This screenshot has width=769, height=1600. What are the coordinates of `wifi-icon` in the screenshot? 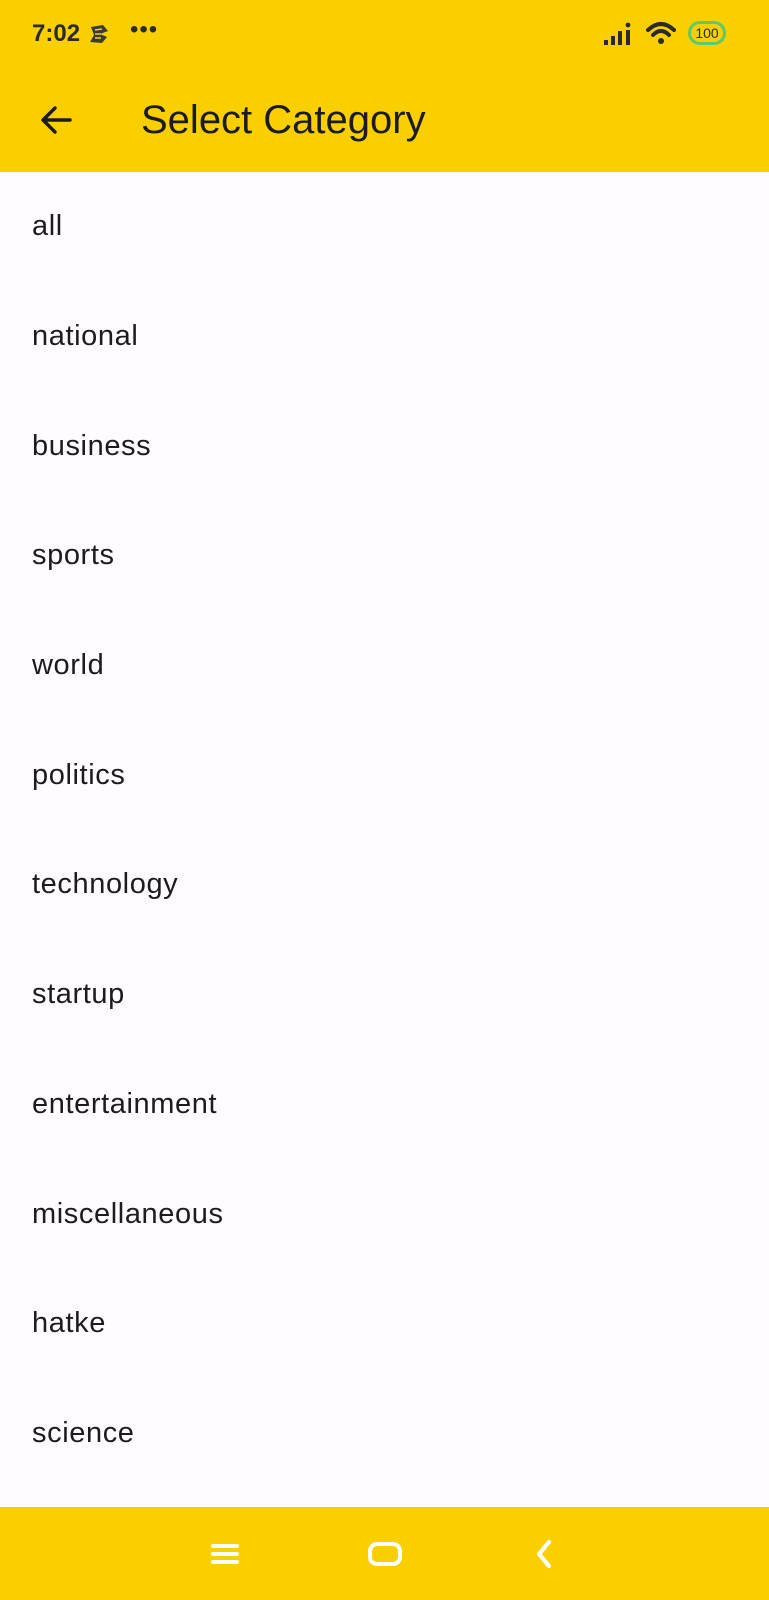 It's located at (661, 33).